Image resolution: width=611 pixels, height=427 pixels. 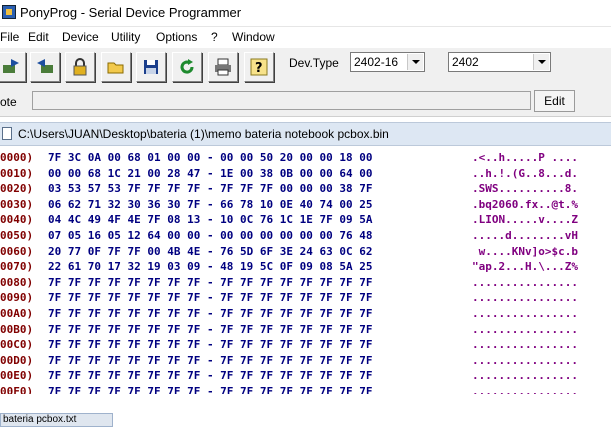 I want to click on reload-icon, so click(x=187, y=66).